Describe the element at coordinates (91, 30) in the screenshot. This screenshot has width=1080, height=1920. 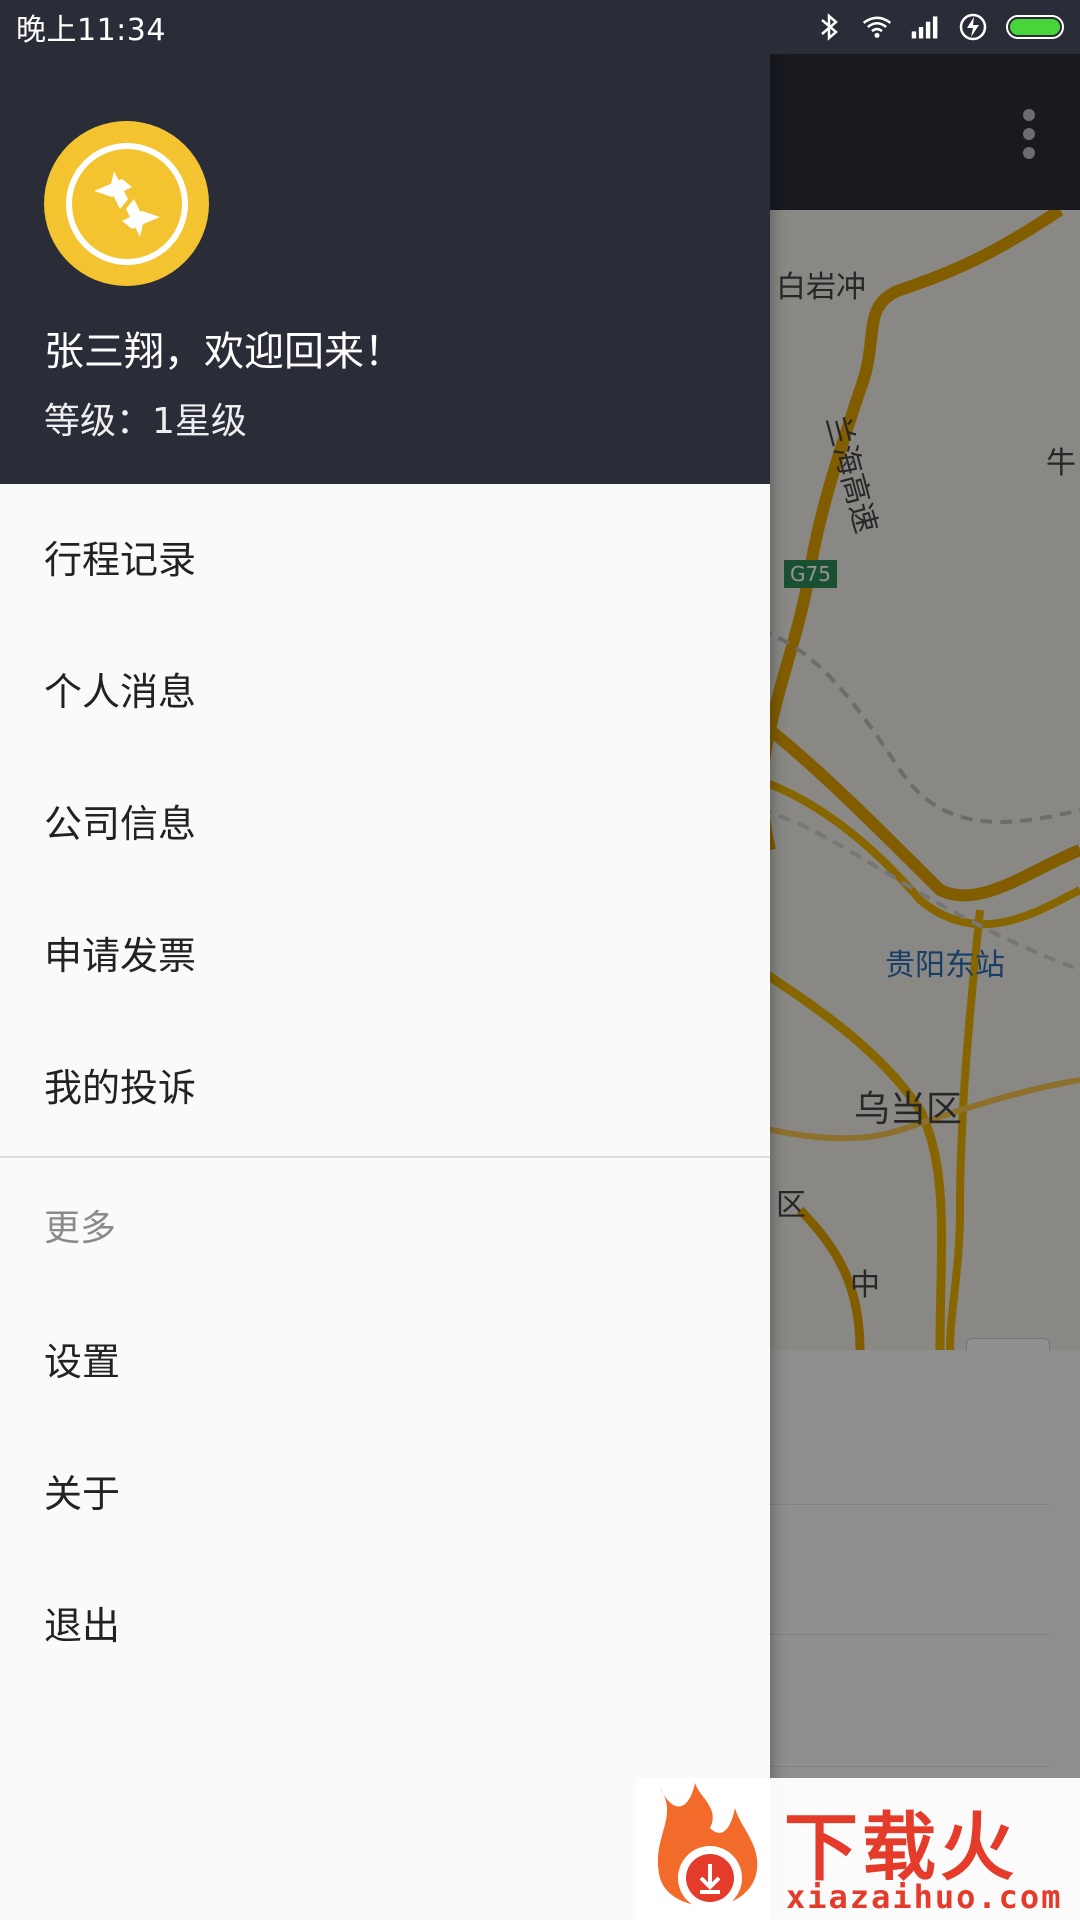
I see `status-time: 晚上11:34` at that location.